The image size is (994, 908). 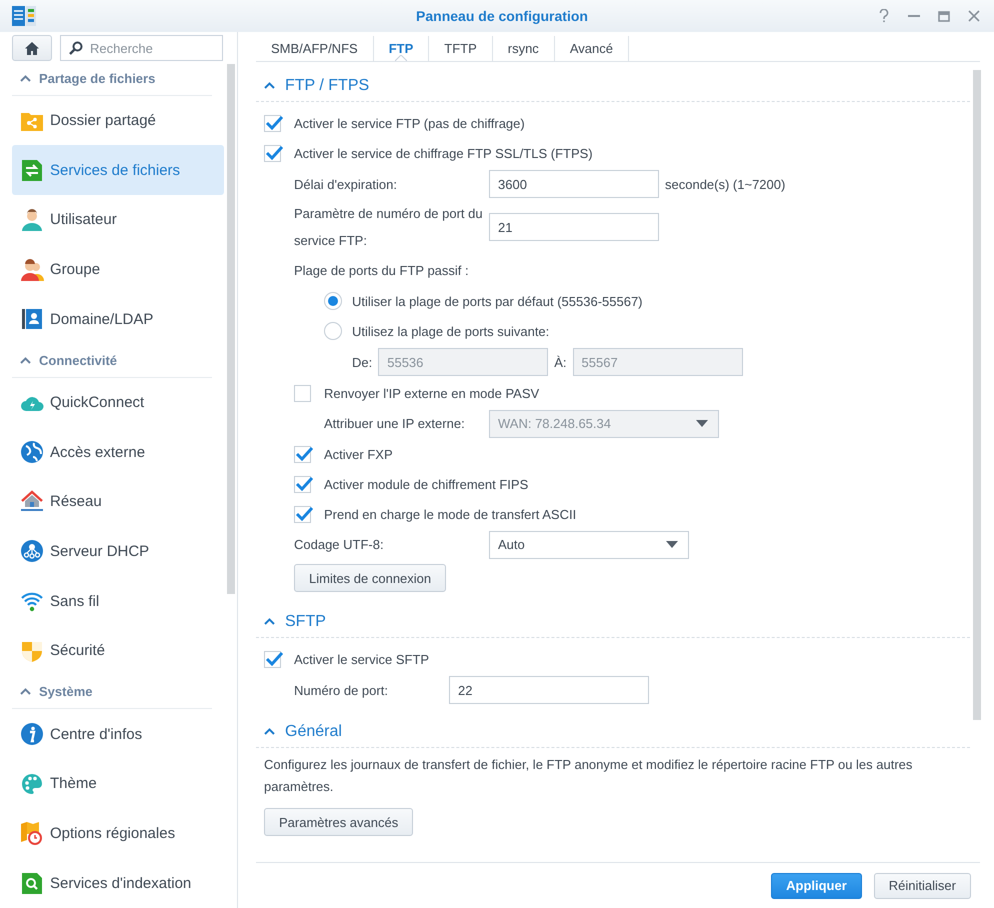 What do you see at coordinates (362, 362) in the screenshot?
I see `field-label: De:` at bounding box center [362, 362].